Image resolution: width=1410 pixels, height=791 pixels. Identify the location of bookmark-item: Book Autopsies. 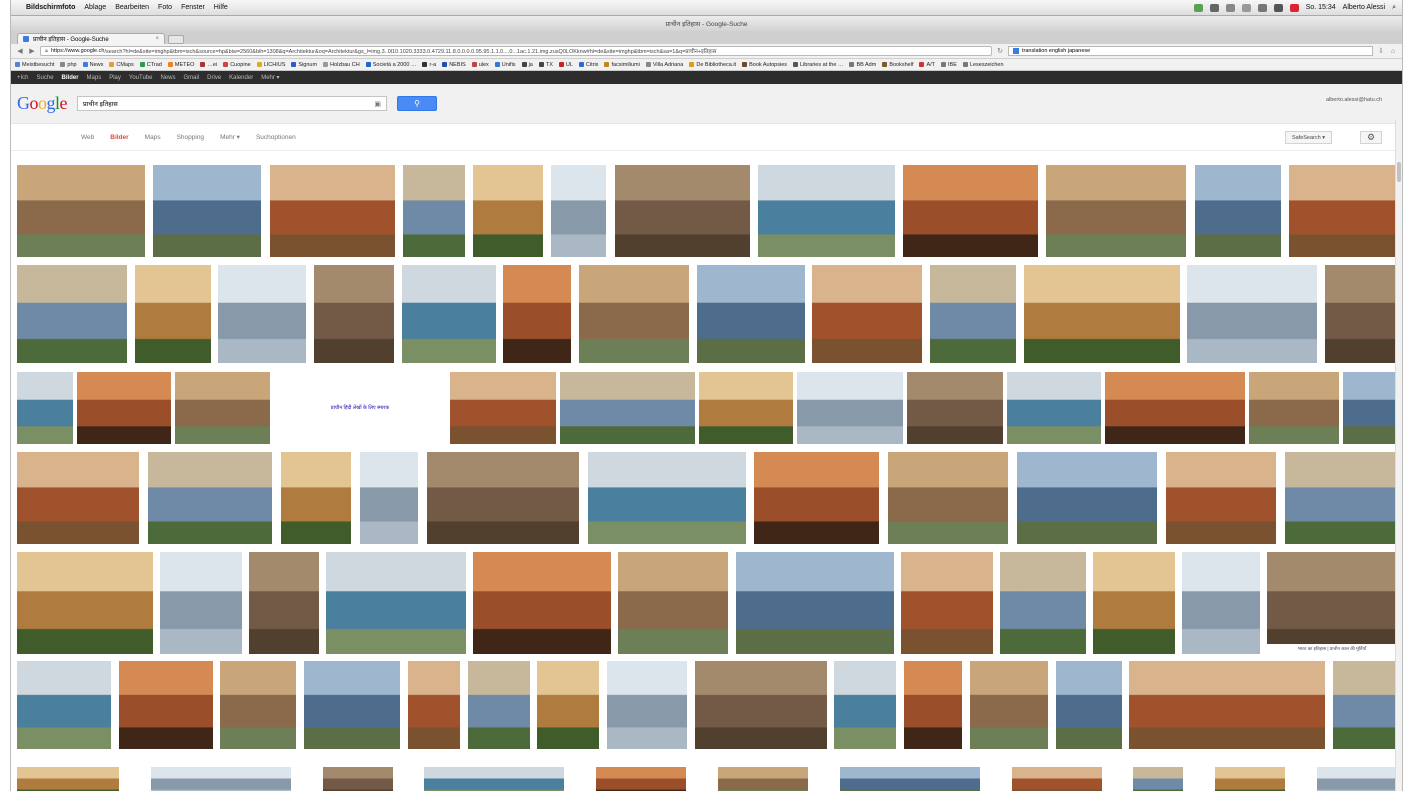
(764, 65).